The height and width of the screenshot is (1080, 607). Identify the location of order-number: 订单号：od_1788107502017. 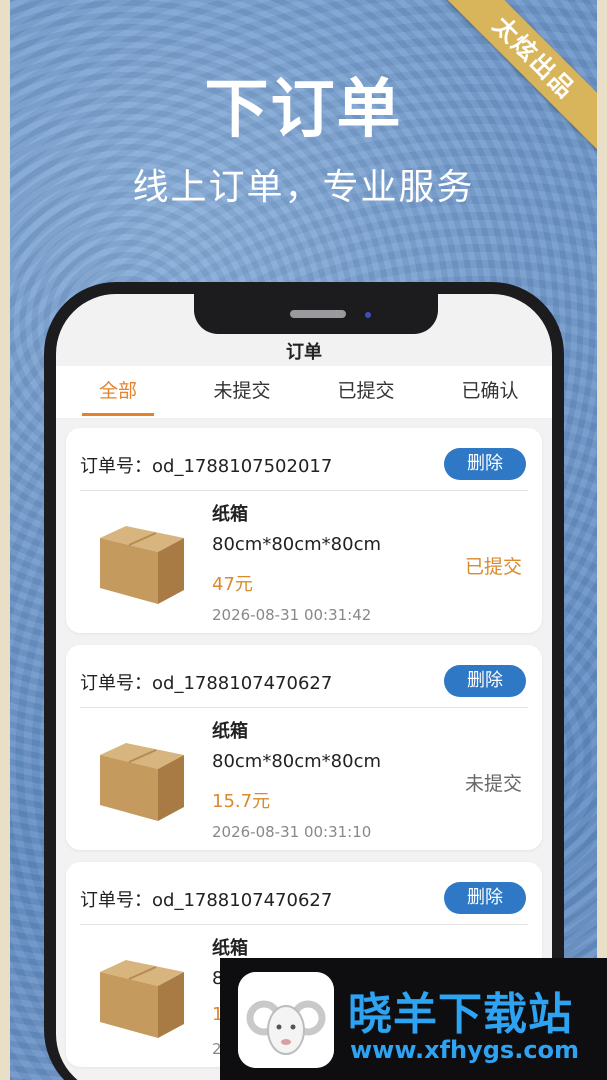
(206, 466).